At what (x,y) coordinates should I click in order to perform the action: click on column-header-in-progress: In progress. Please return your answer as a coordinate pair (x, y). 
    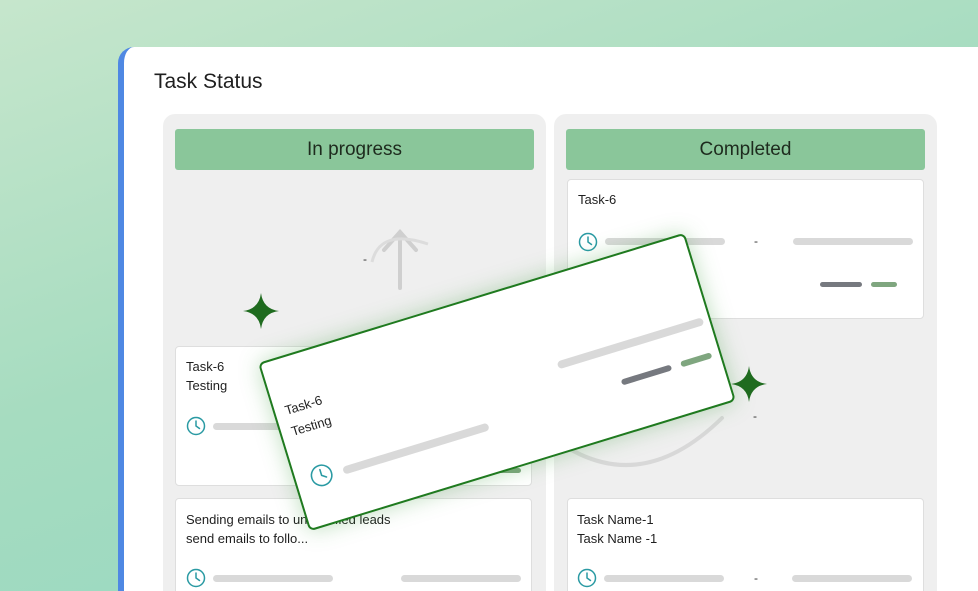
    Looking at the image, I should click on (354, 149).